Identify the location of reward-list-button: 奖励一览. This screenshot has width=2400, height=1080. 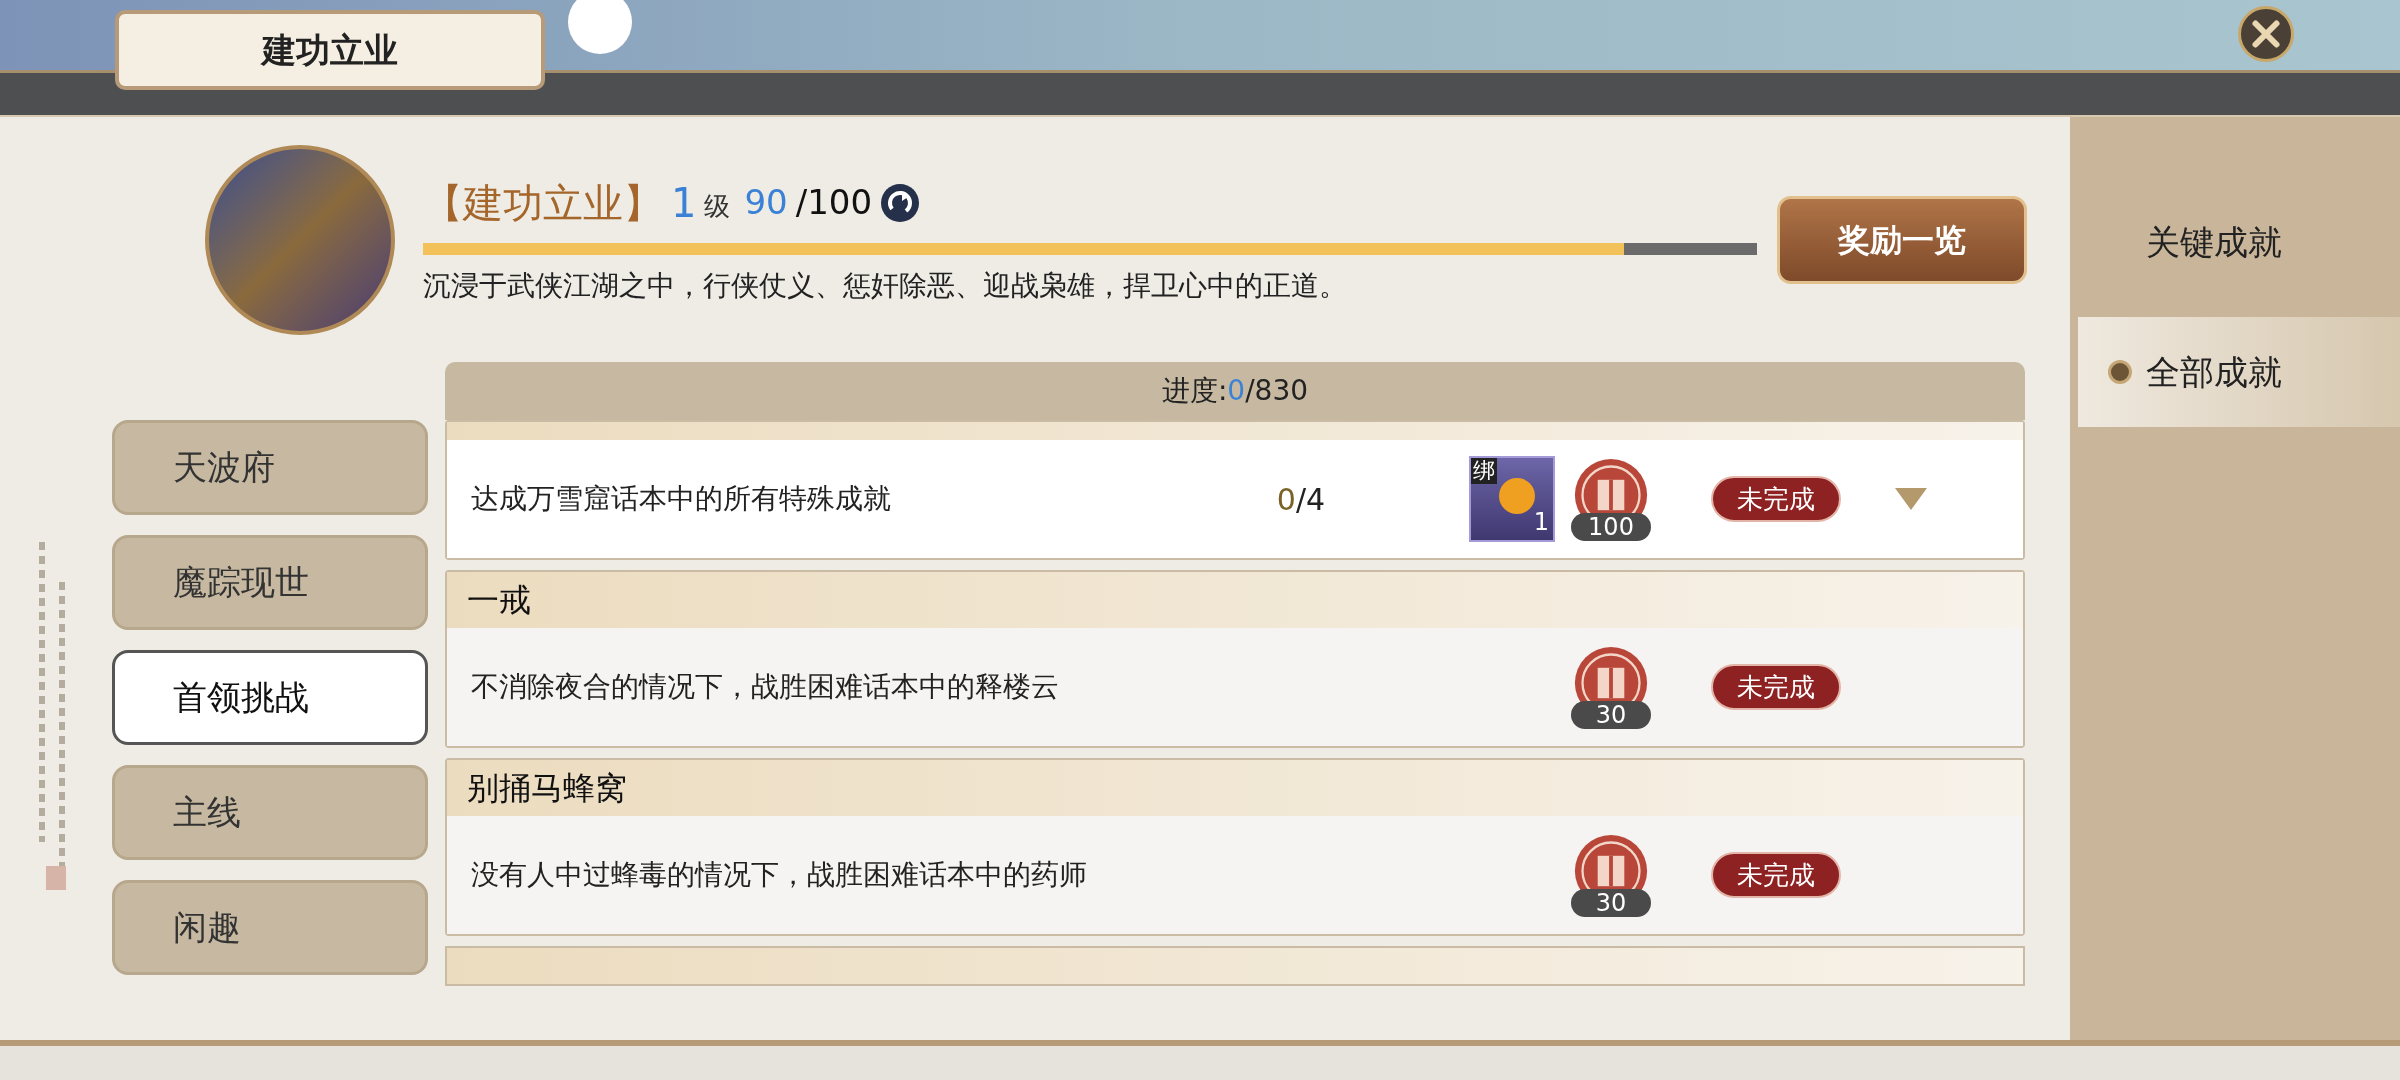
(1902, 239).